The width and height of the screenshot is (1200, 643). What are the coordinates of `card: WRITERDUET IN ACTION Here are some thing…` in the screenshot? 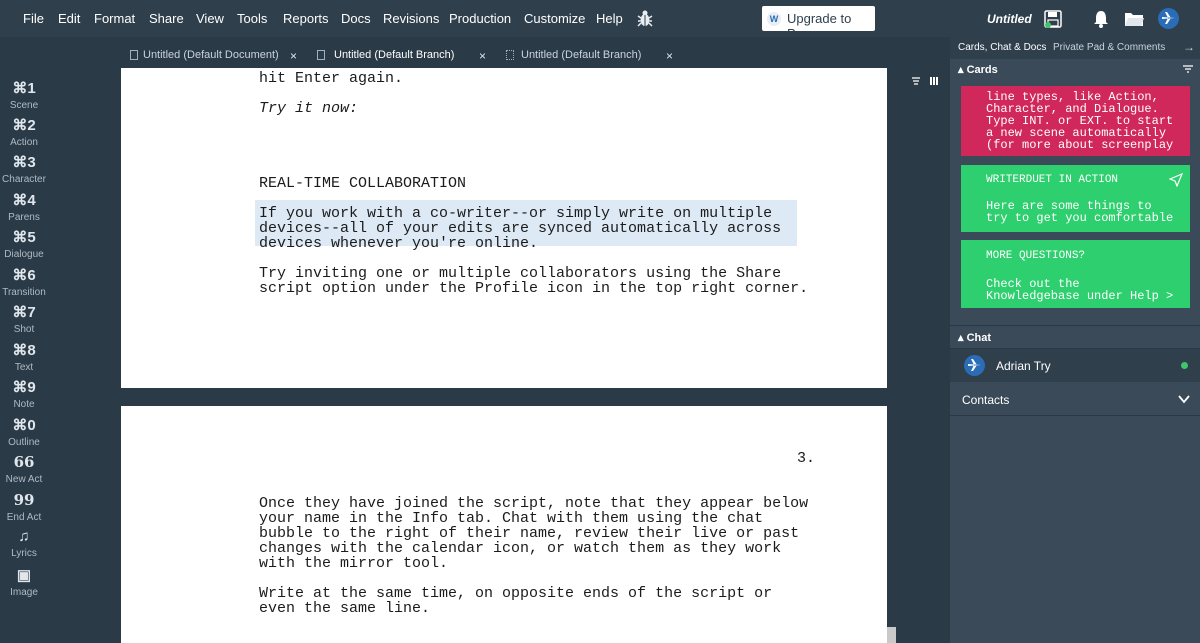 It's located at (1075, 198).